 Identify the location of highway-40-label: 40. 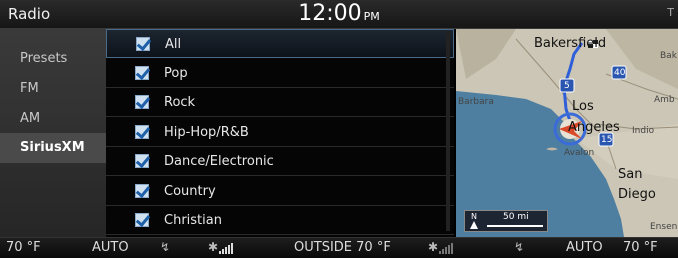
(620, 73).